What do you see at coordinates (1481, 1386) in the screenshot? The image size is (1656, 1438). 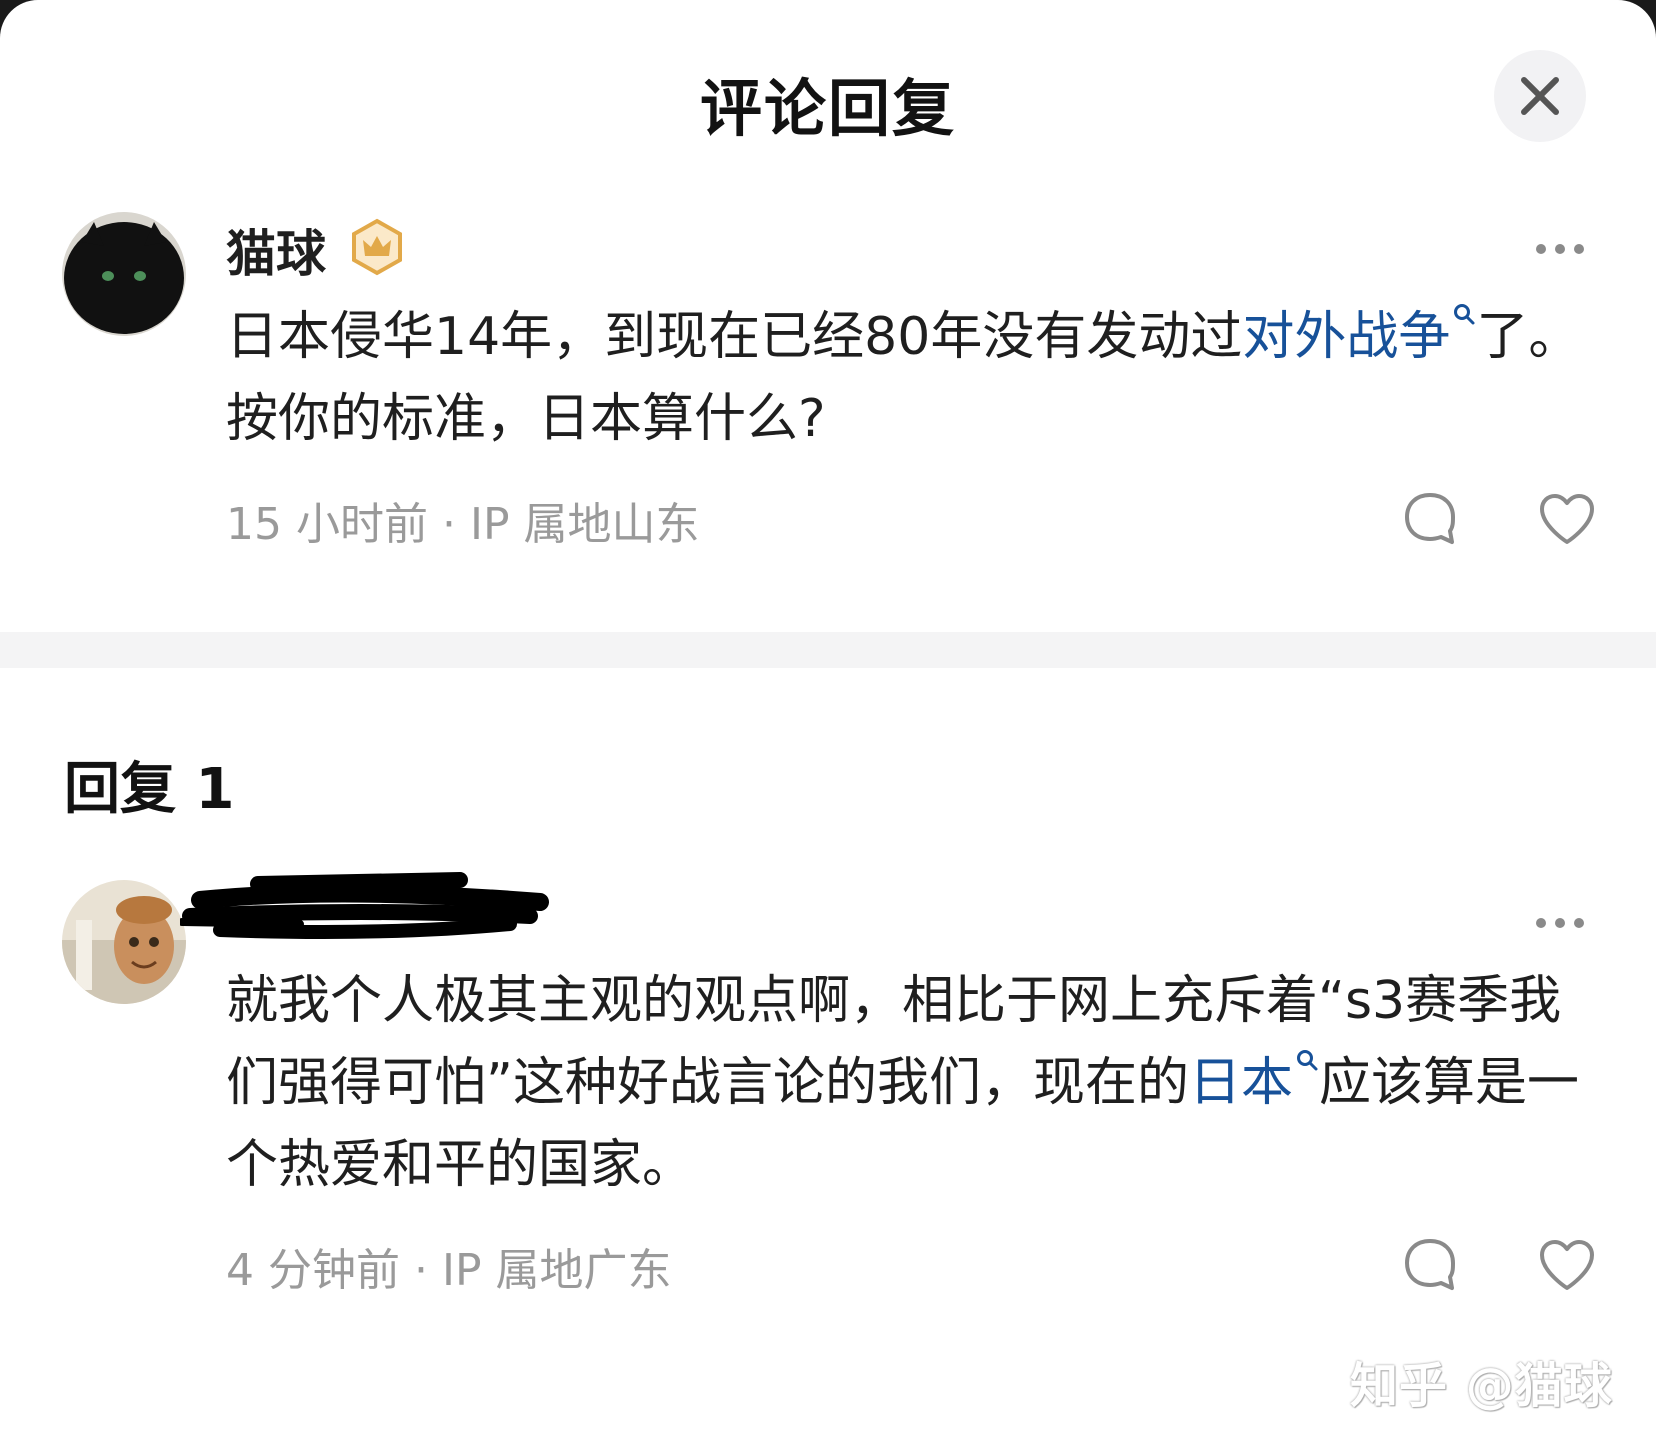 I see `zhihu-watermark: 知乎 @猫球` at bounding box center [1481, 1386].